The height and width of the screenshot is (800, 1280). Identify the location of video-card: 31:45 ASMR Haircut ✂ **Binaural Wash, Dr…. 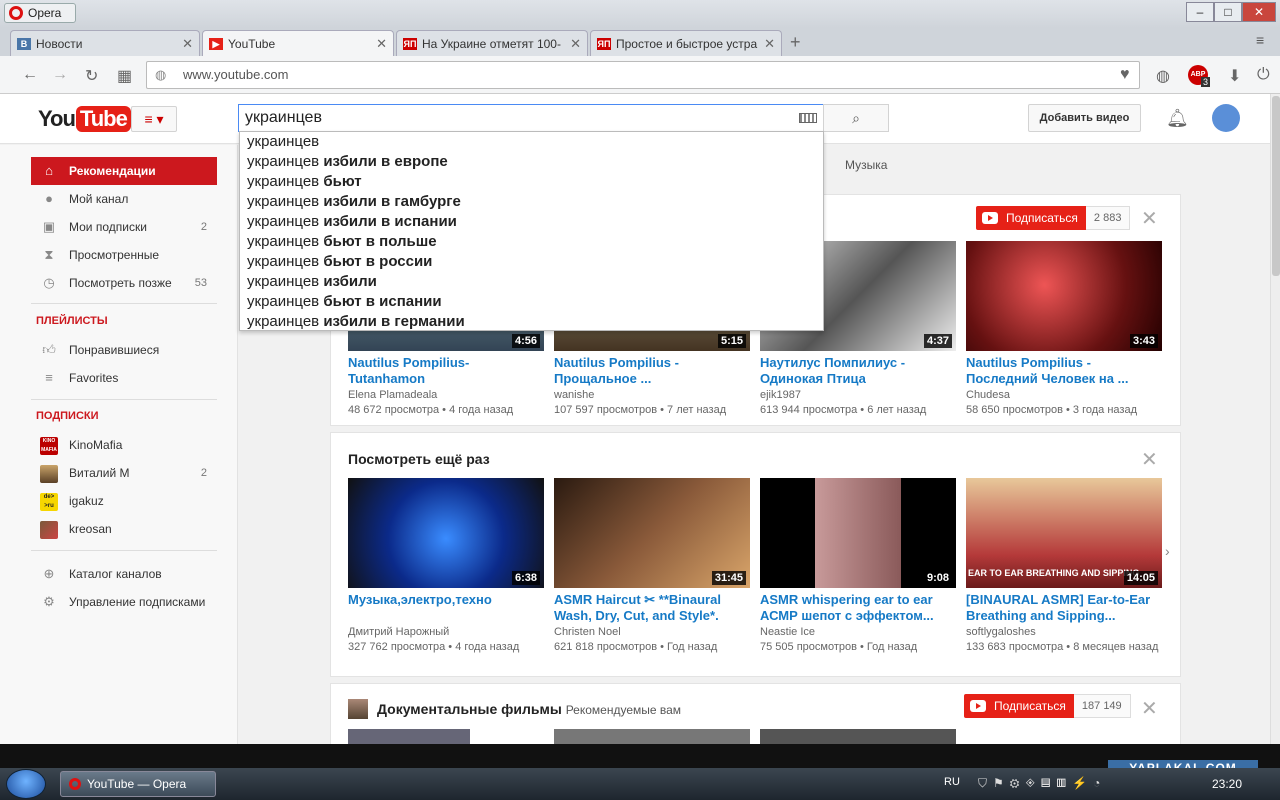
(652, 565).